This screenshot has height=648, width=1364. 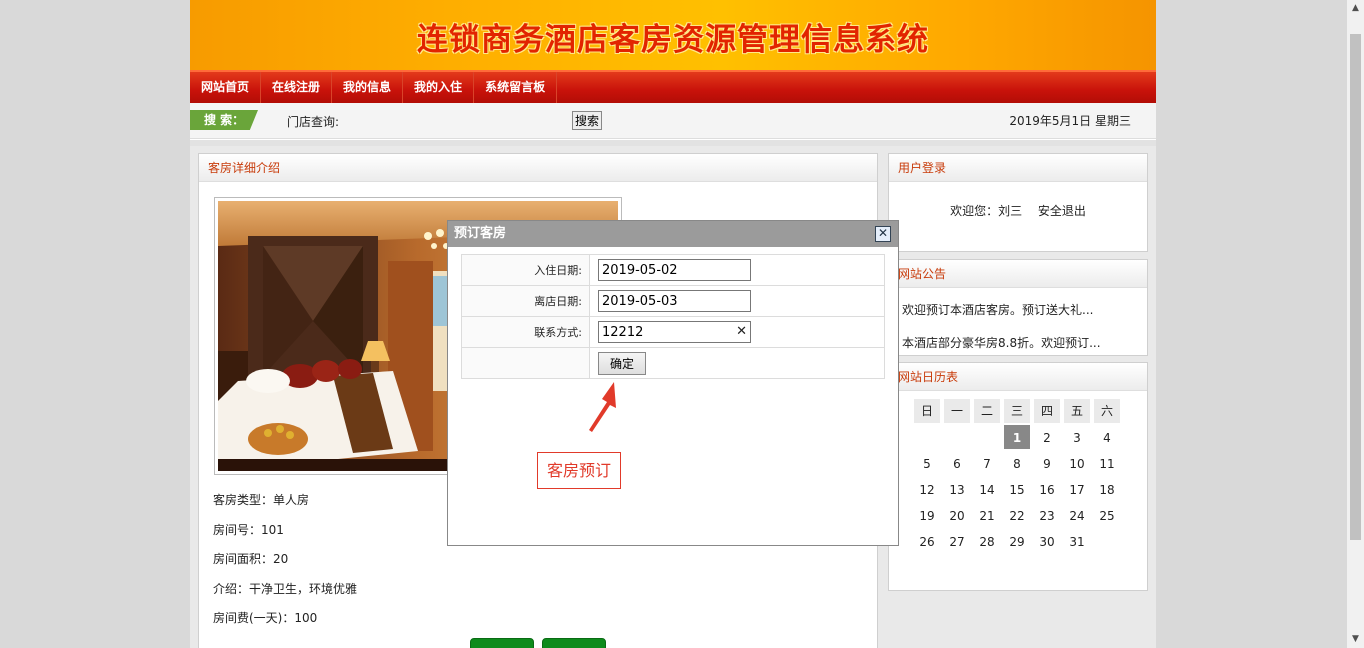 I want to click on calendar-panel-title: 网站日历表, so click(x=1018, y=377).